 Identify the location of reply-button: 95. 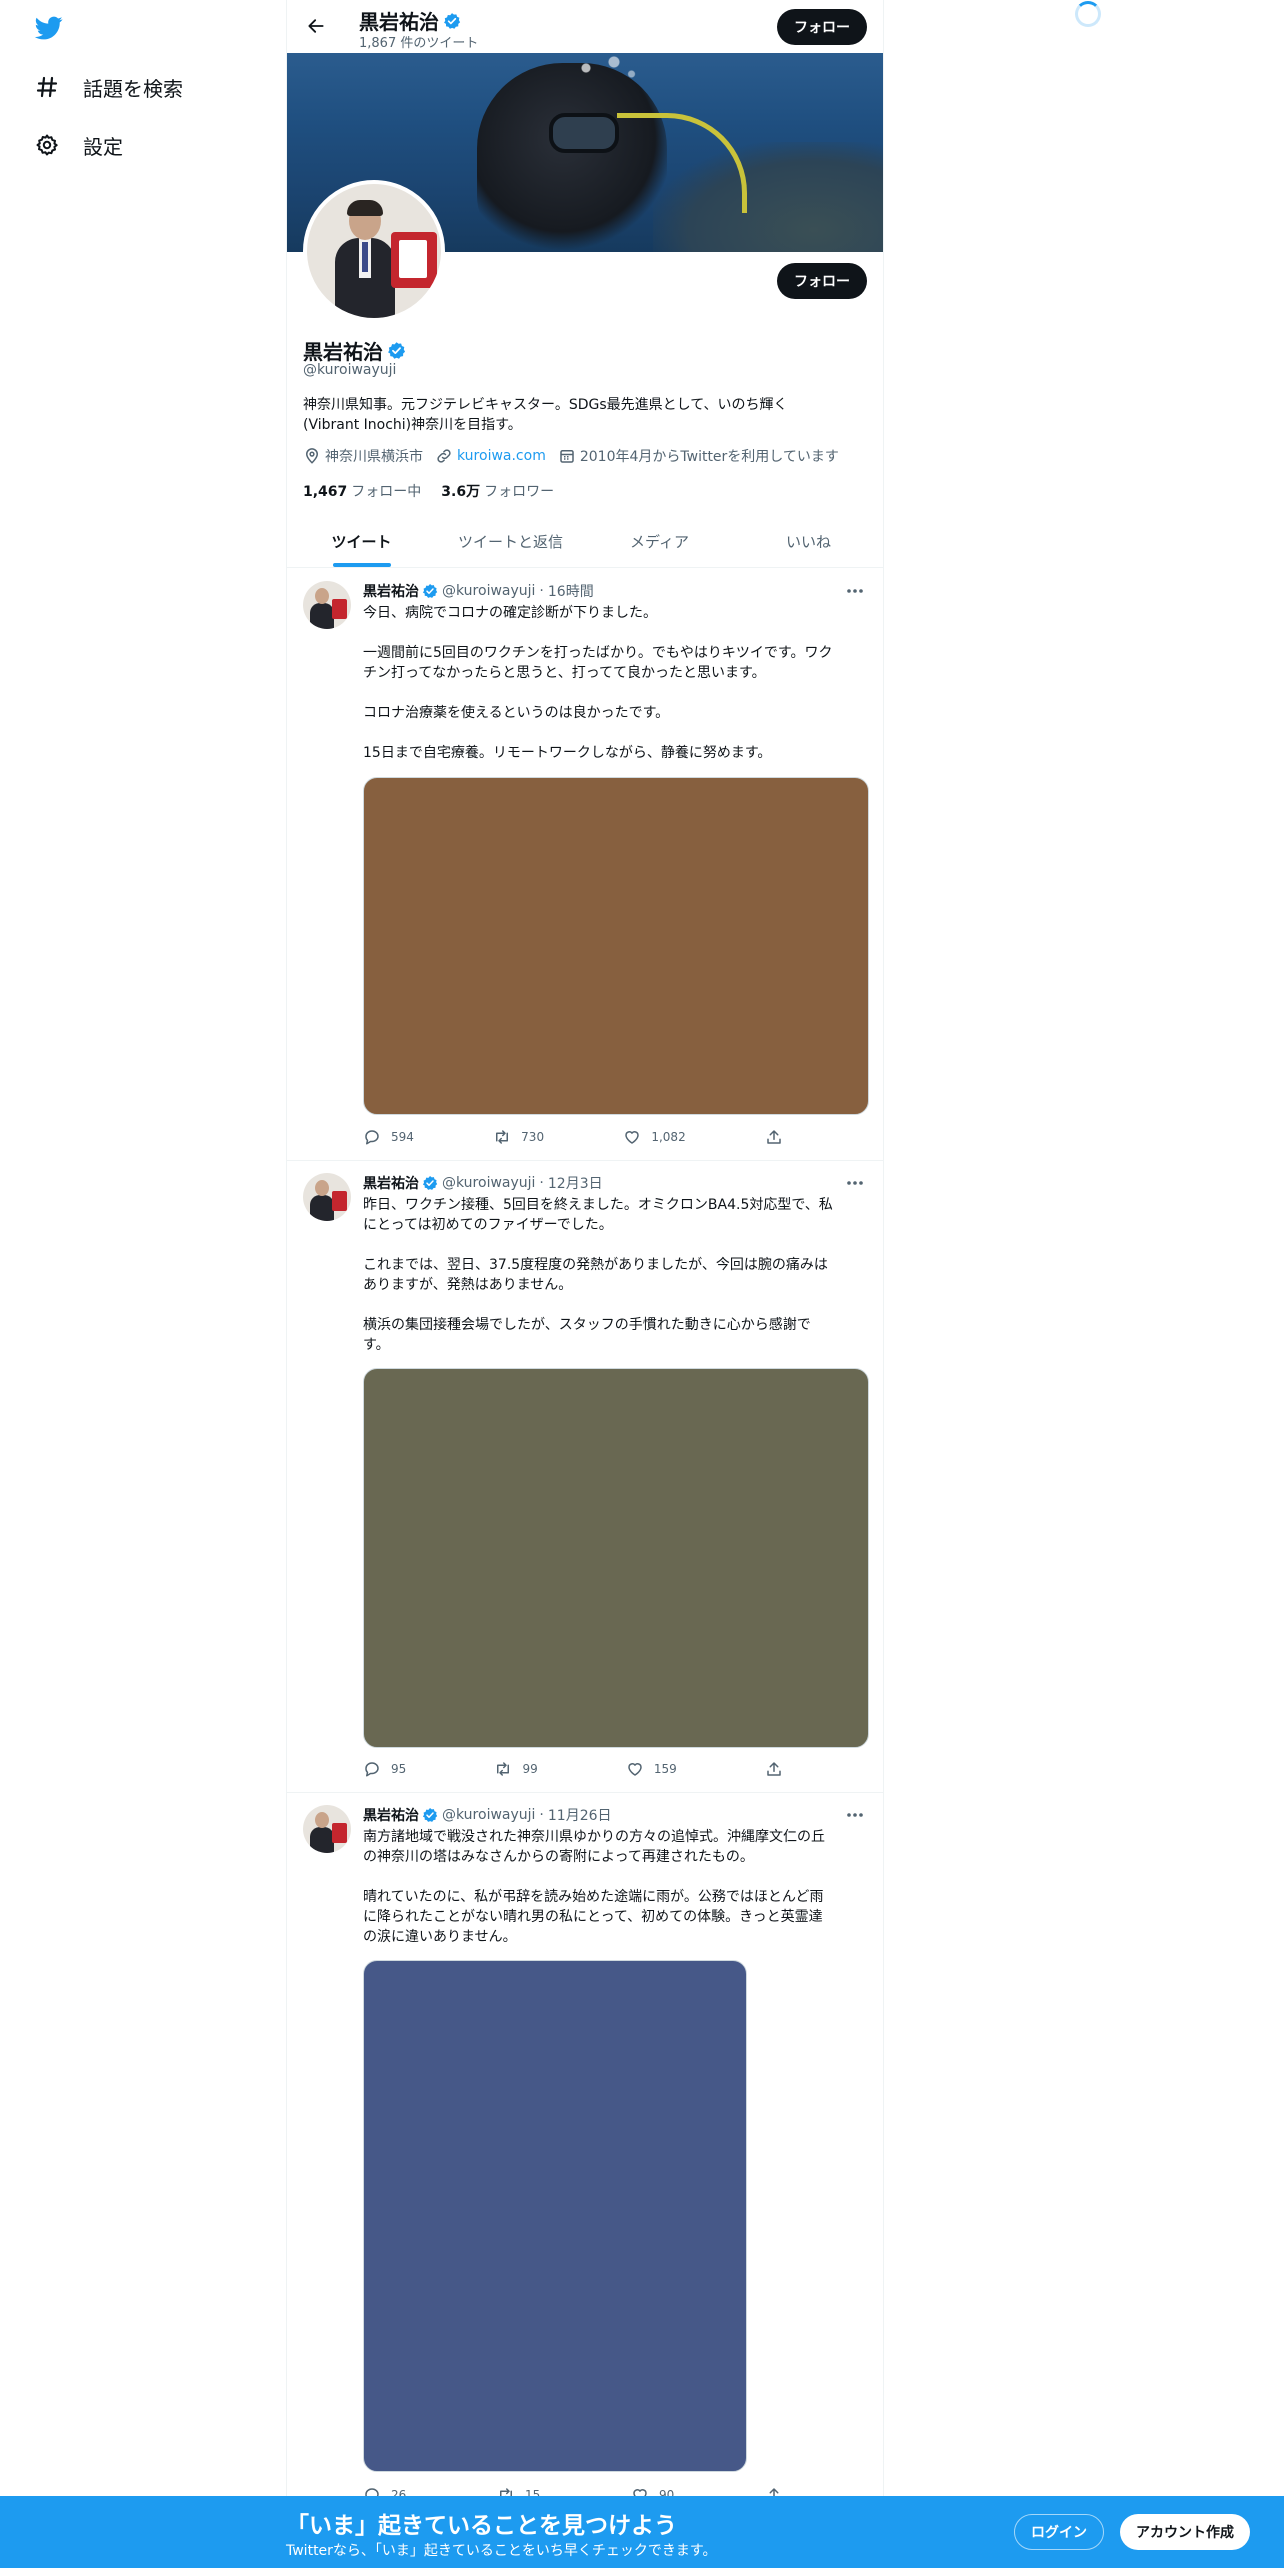
(384, 1769).